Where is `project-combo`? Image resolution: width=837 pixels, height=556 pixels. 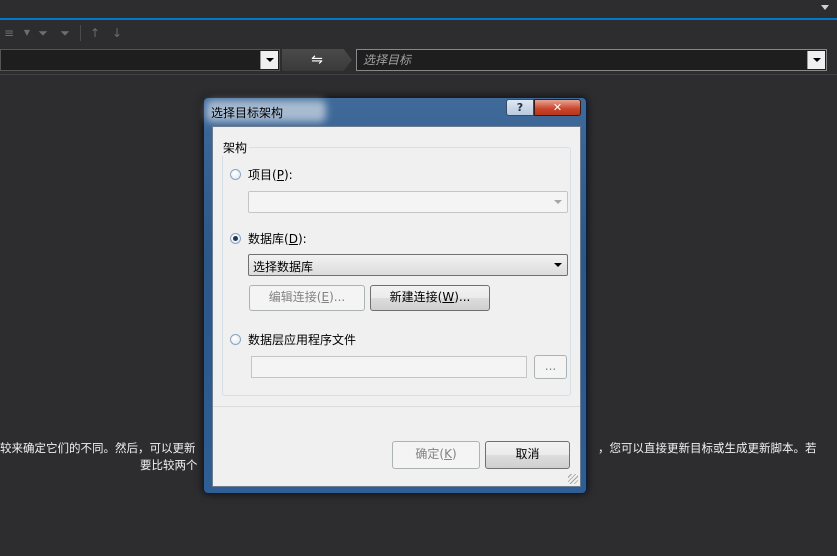
project-combo is located at coordinates (408, 202).